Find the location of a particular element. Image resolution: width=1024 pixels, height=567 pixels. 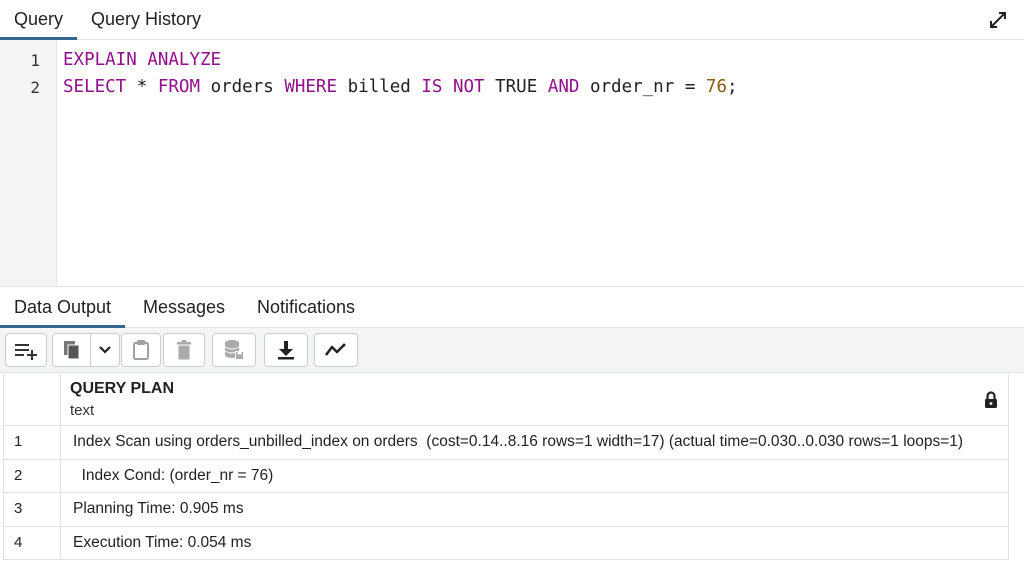

save-data-icon is located at coordinates (234, 350).